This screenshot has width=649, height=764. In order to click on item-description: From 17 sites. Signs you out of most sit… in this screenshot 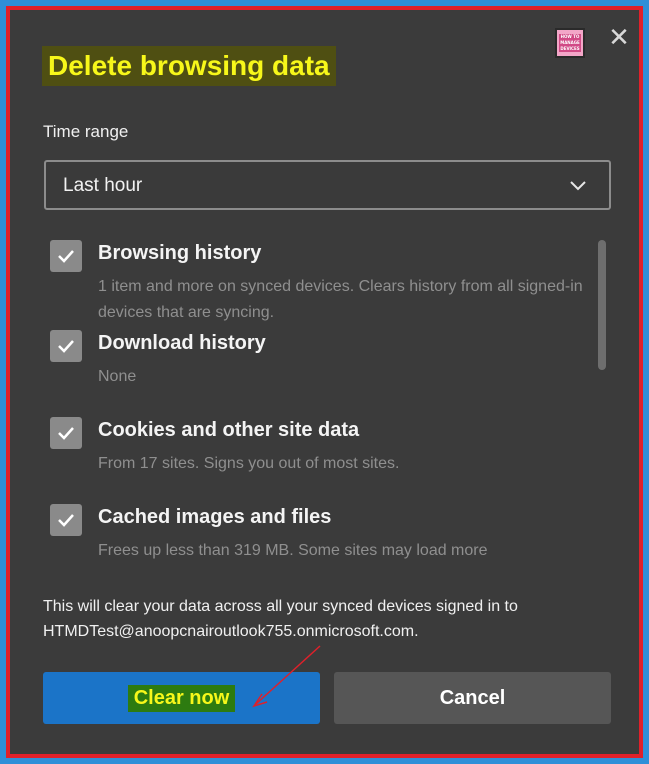, I will do `click(249, 463)`.